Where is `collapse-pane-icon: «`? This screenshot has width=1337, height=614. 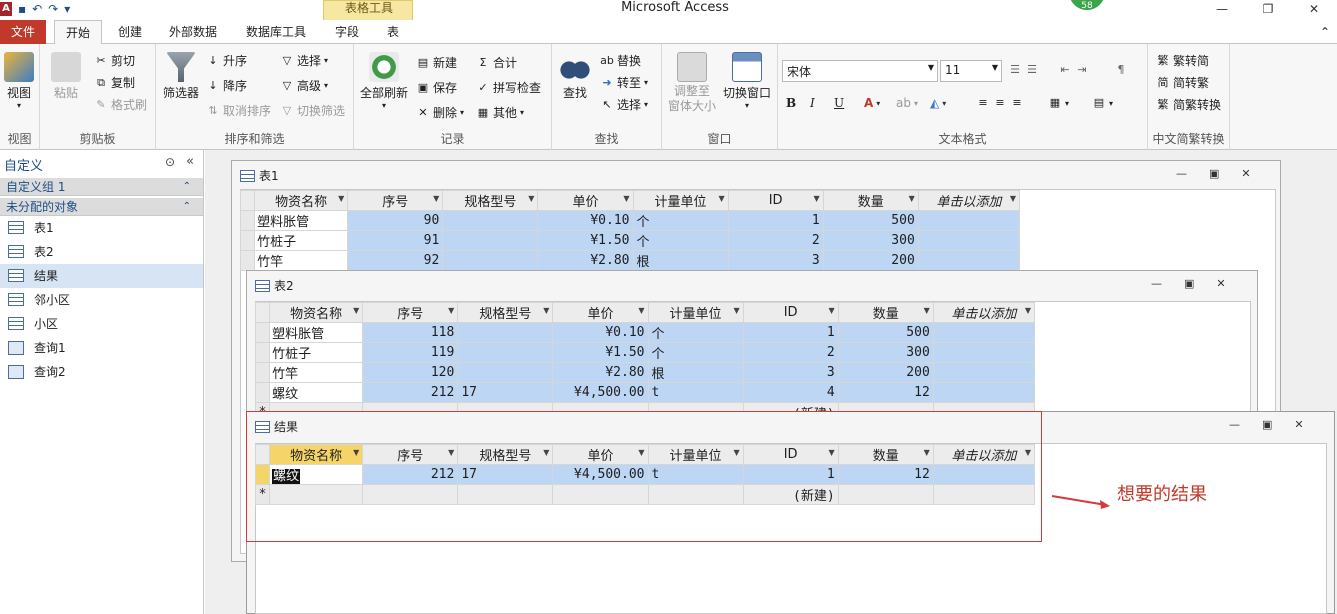 collapse-pane-icon: « is located at coordinates (190, 161).